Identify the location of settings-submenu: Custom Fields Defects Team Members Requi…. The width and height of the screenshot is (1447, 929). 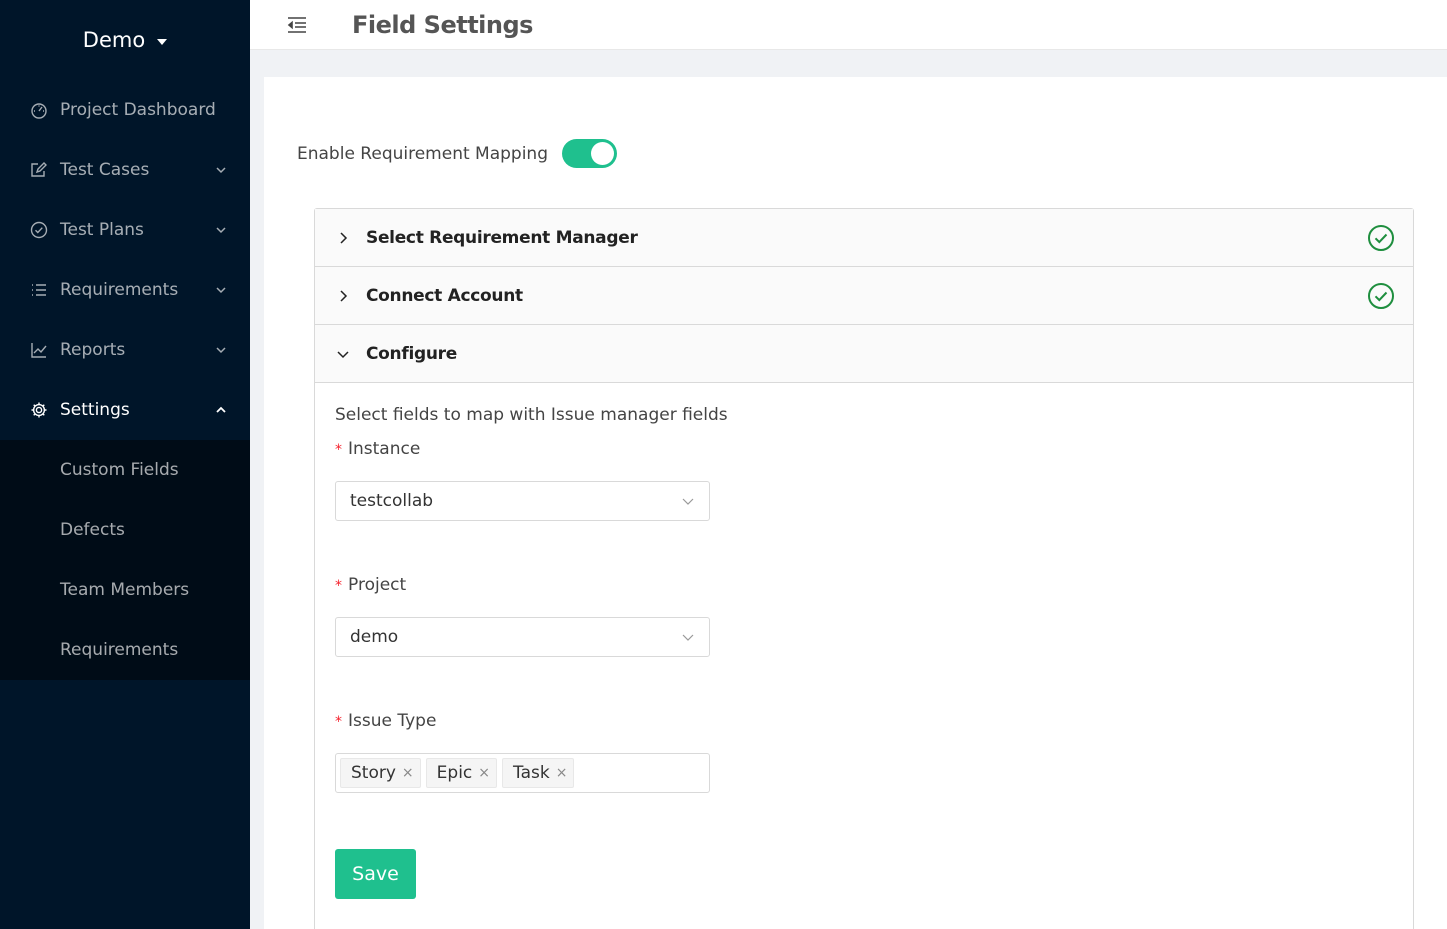
(125, 560).